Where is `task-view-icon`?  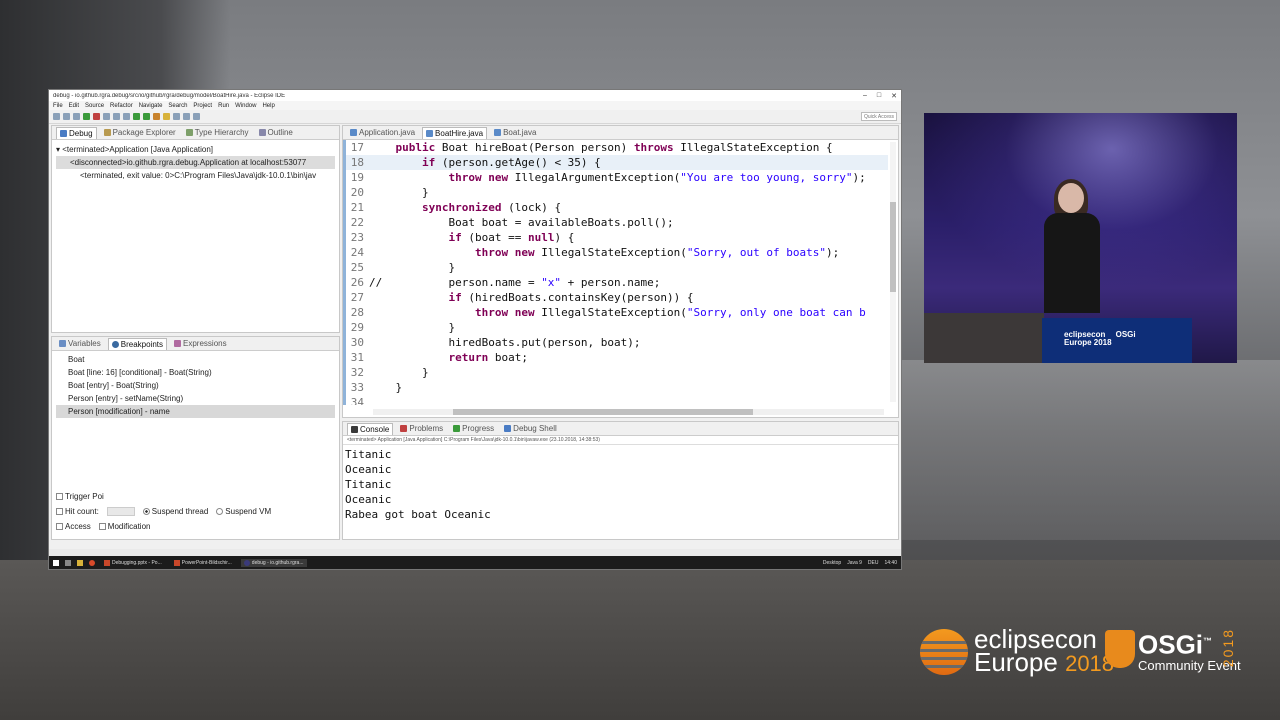 task-view-icon is located at coordinates (68, 562).